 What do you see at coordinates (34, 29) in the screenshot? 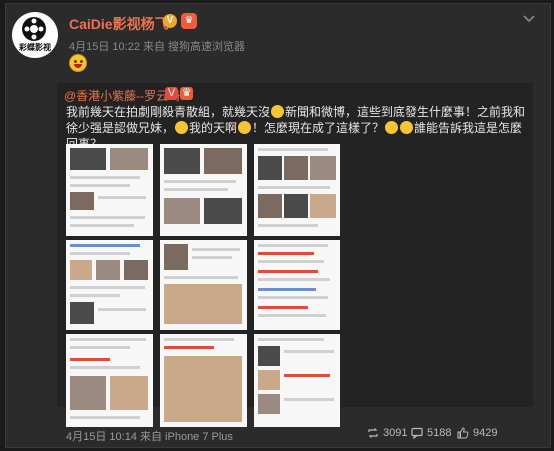
I see `film-reel-icon` at bounding box center [34, 29].